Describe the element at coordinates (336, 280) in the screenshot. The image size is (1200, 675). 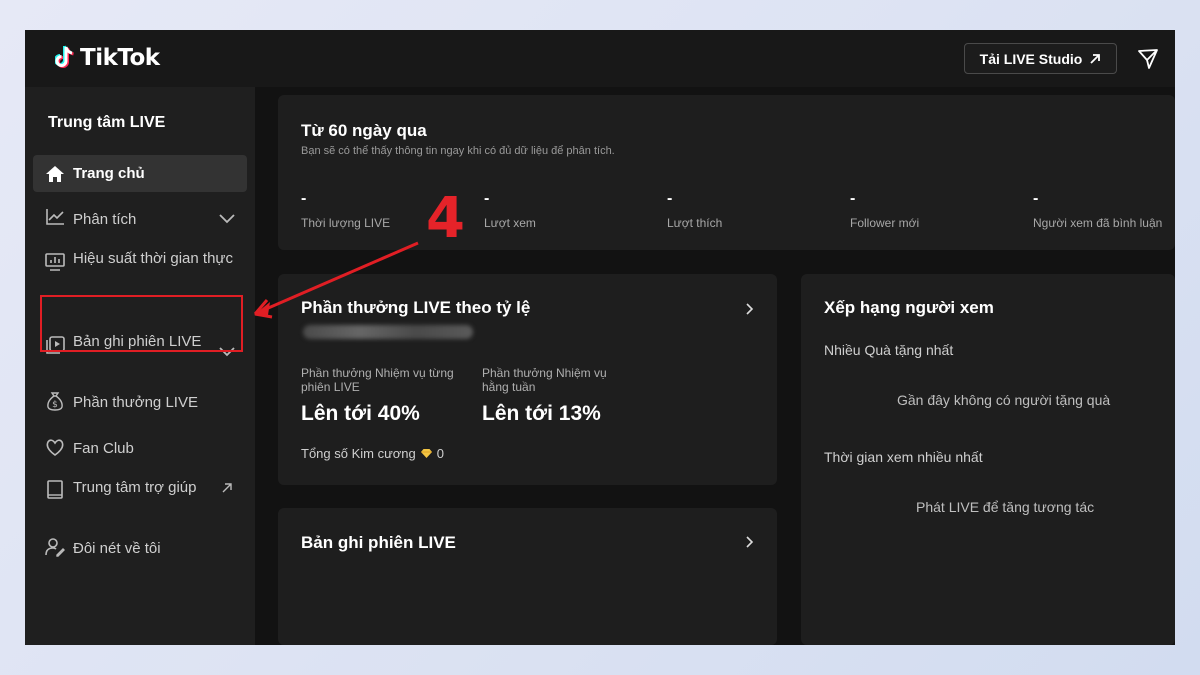
I see `annotation-arrow` at that location.